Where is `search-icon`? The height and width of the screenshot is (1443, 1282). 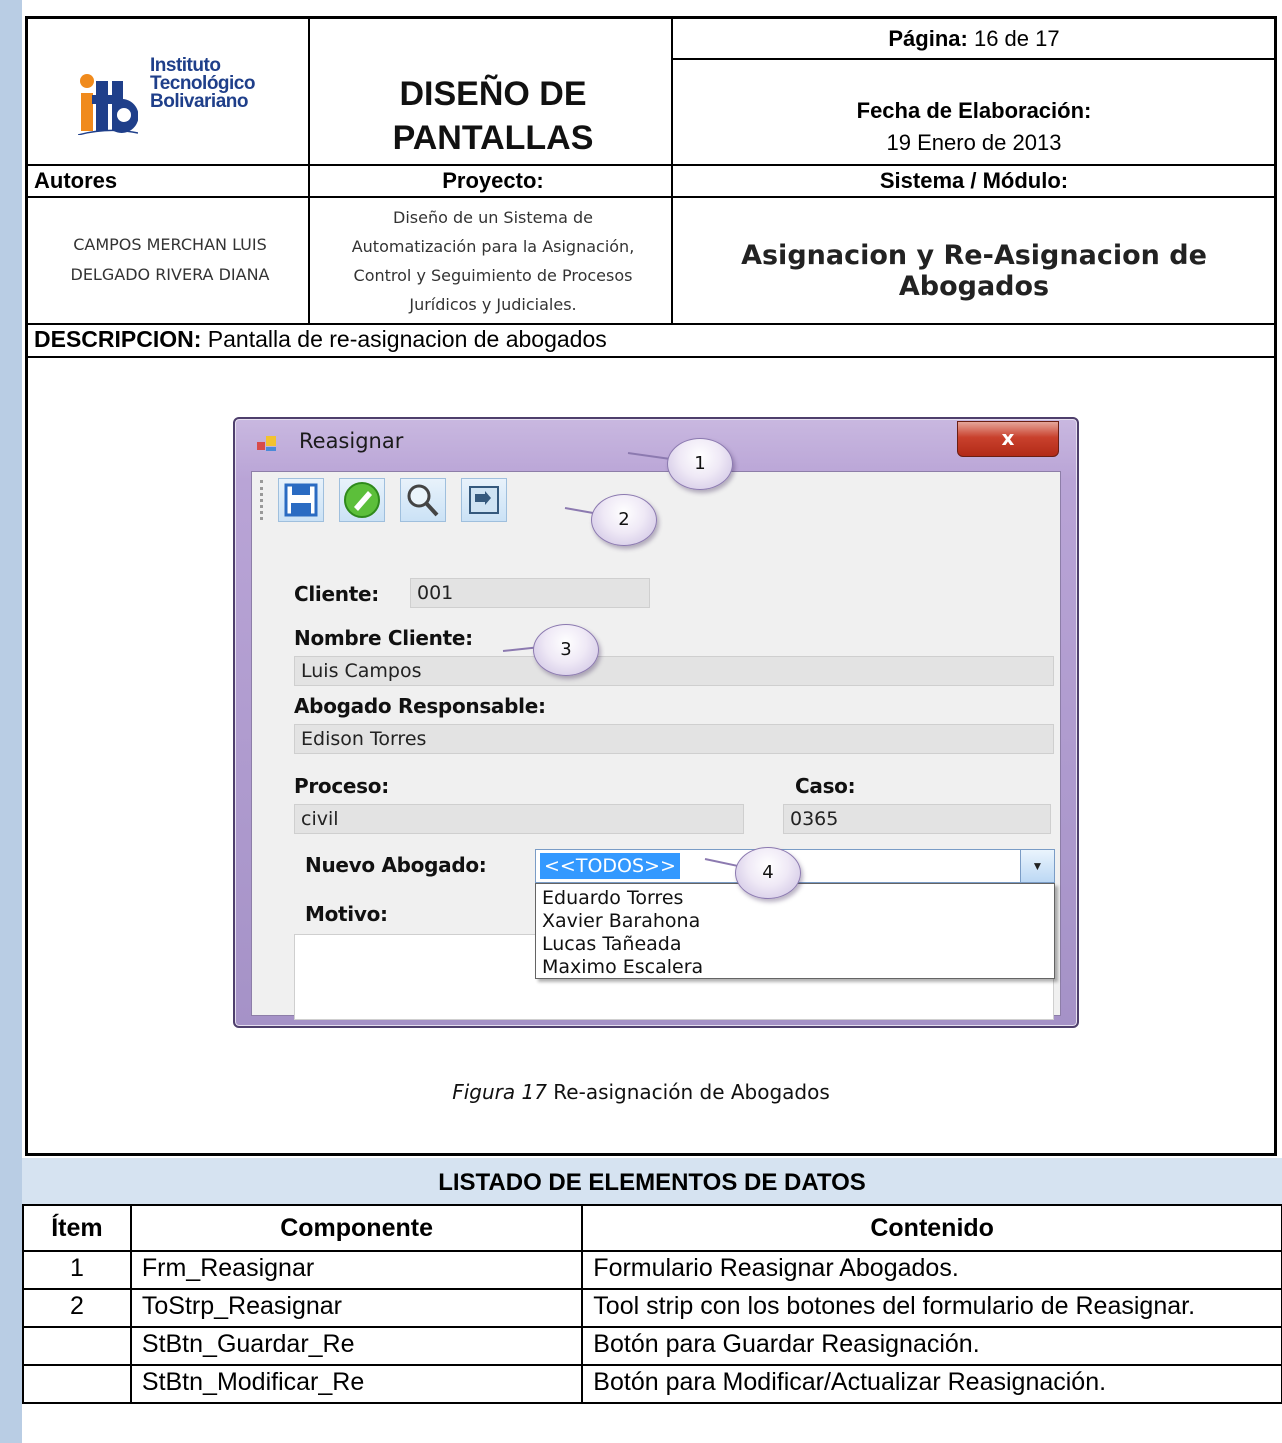 search-icon is located at coordinates (423, 500).